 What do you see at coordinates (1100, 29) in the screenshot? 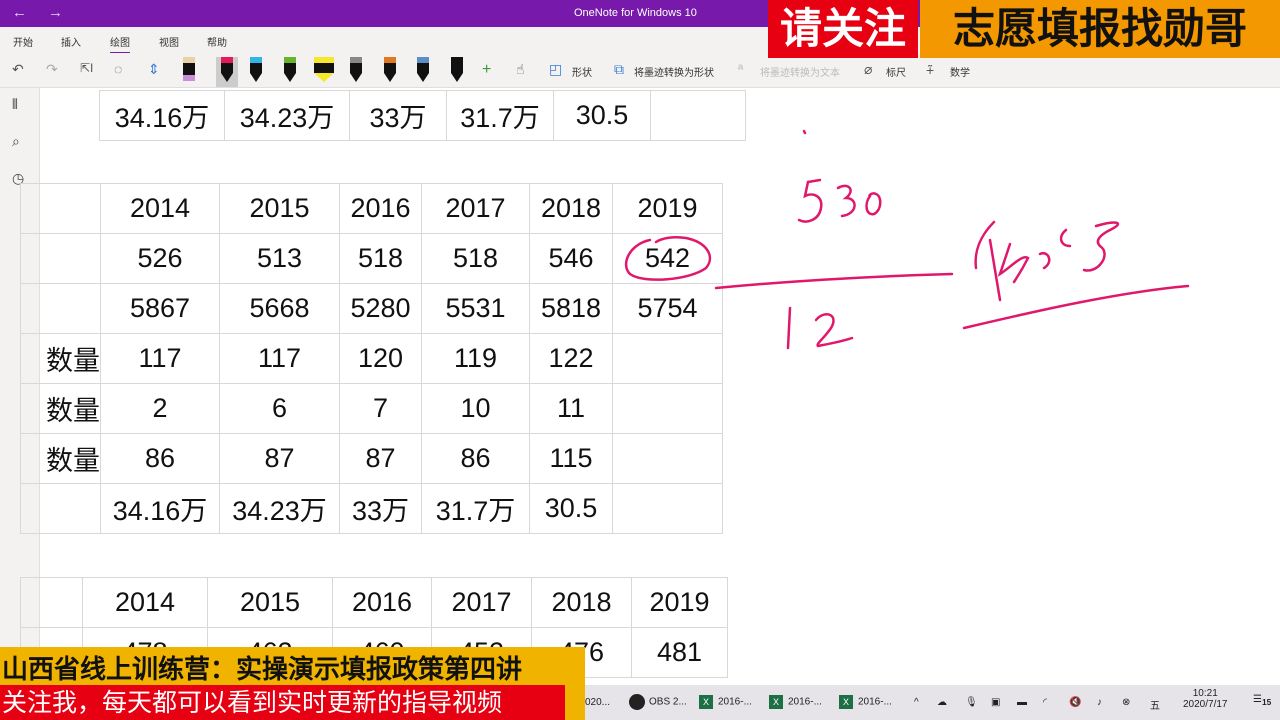
I see `brand-badge: 志愿填报找勋哥` at bounding box center [1100, 29].